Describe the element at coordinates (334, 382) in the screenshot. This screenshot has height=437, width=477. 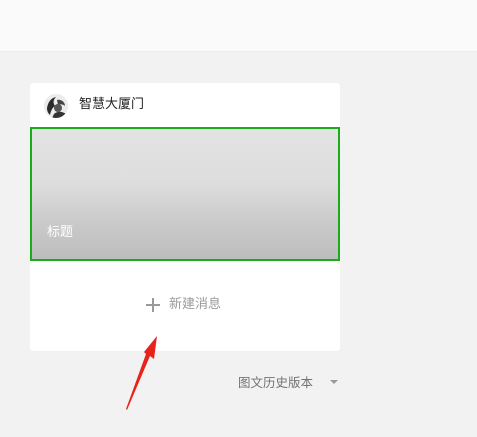
I see `caret-down-icon` at that location.